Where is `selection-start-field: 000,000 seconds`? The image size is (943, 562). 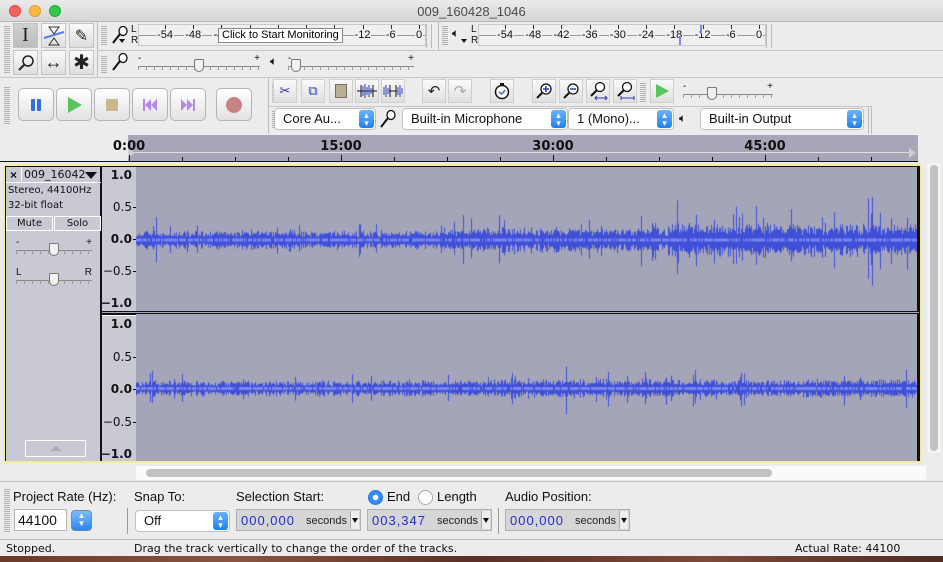
selection-start-field: 000,000 seconds is located at coordinates (298, 520).